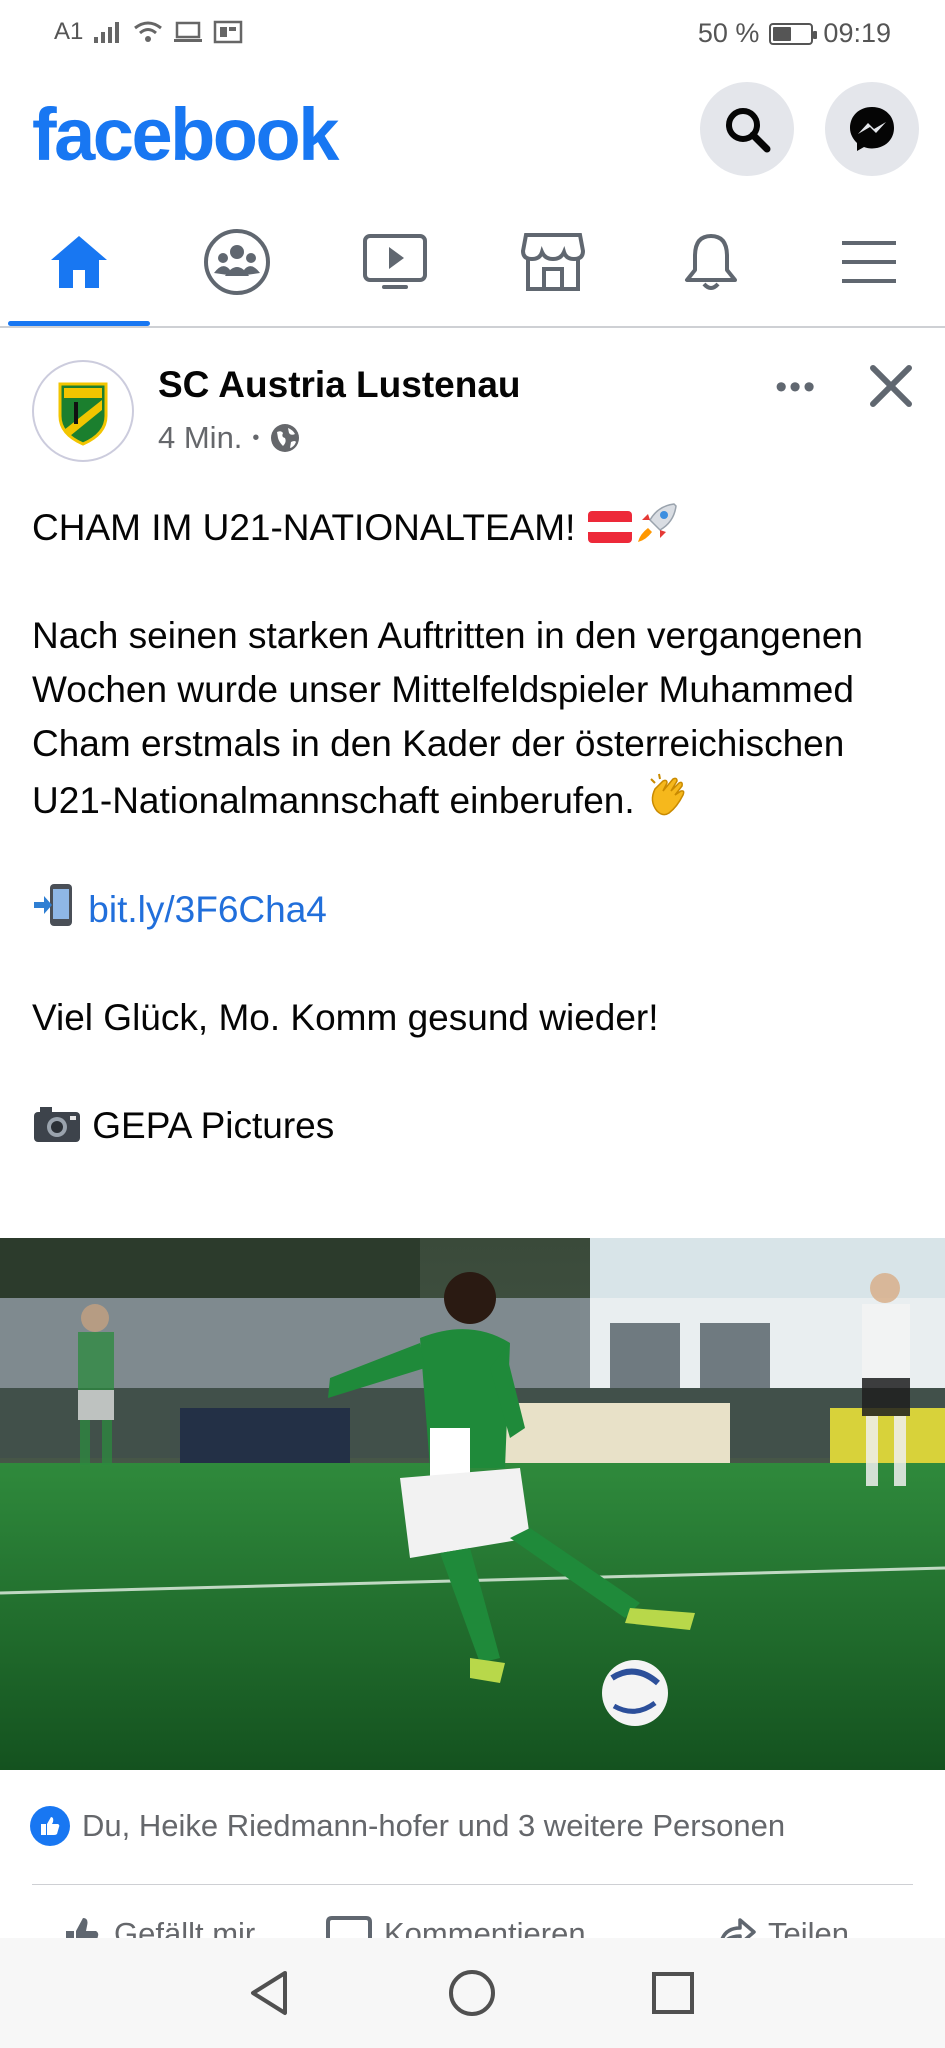 Image resolution: width=945 pixels, height=2048 pixels. What do you see at coordinates (738, 1928) in the screenshot?
I see `share-icon` at bounding box center [738, 1928].